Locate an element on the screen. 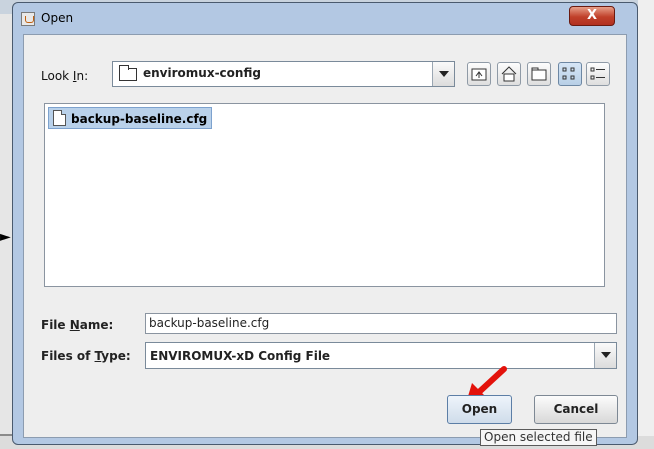  home-icon is located at coordinates (509, 74).